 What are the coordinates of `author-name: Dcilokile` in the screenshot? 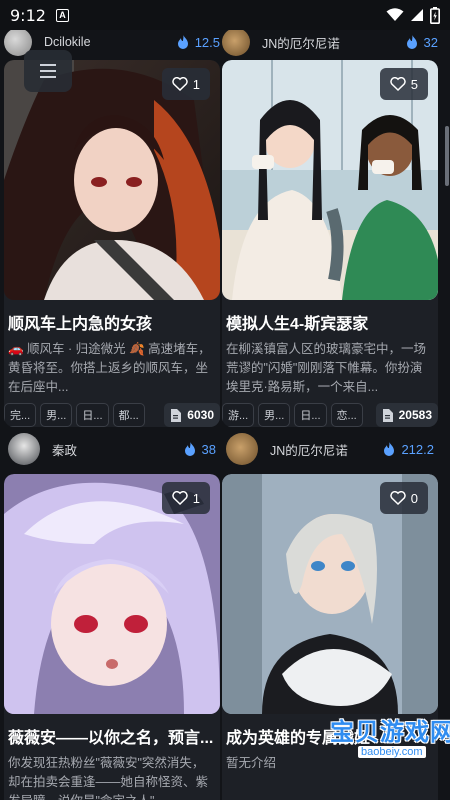 It's located at (67, 42).